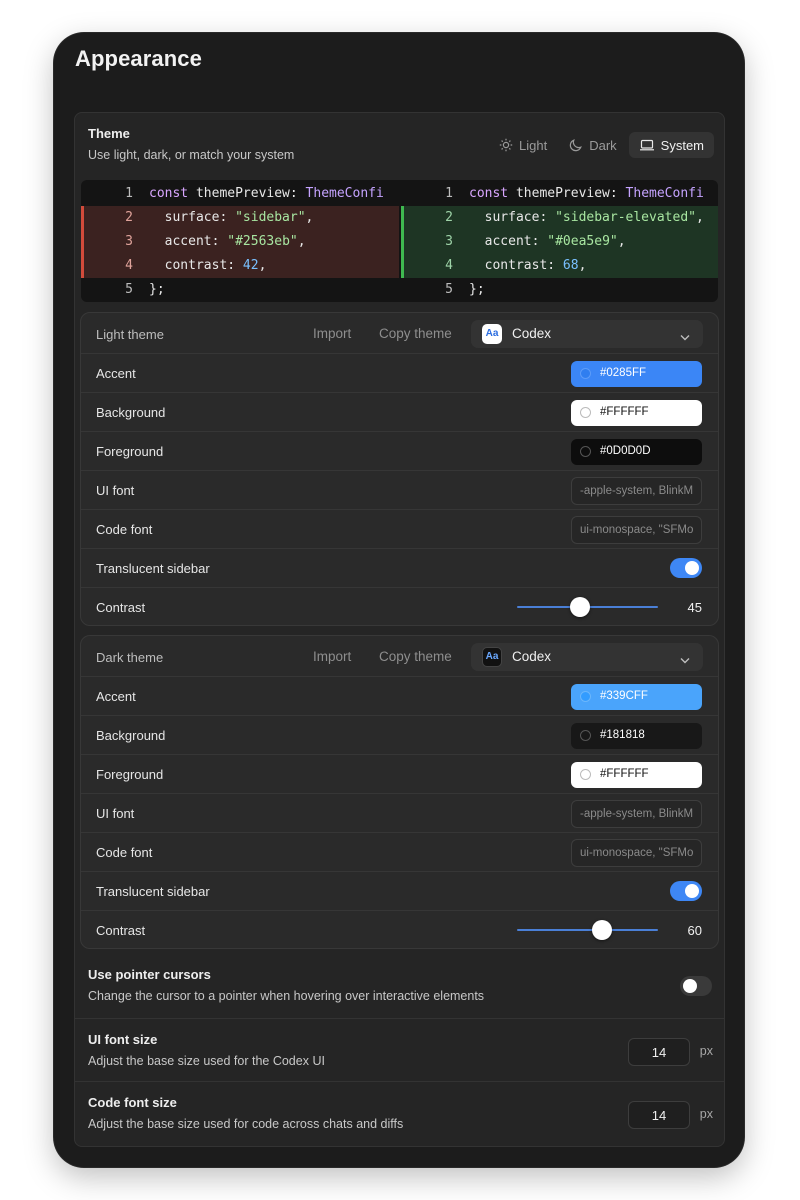 The width and height of the screenshot is (800, 1200). What do you see at coordinates (449, 241) in the screenshot?
I see `line-number: 3` at bounding box center [449, 241].